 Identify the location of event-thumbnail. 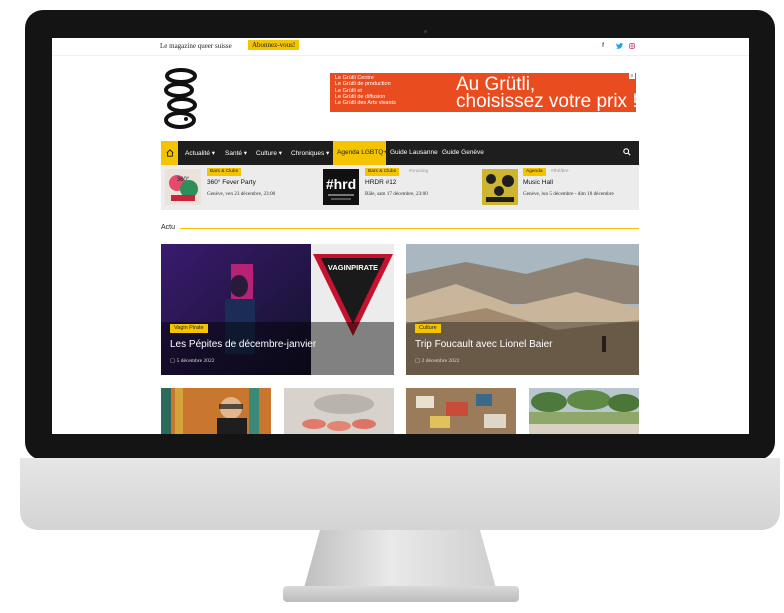
(500, 187).